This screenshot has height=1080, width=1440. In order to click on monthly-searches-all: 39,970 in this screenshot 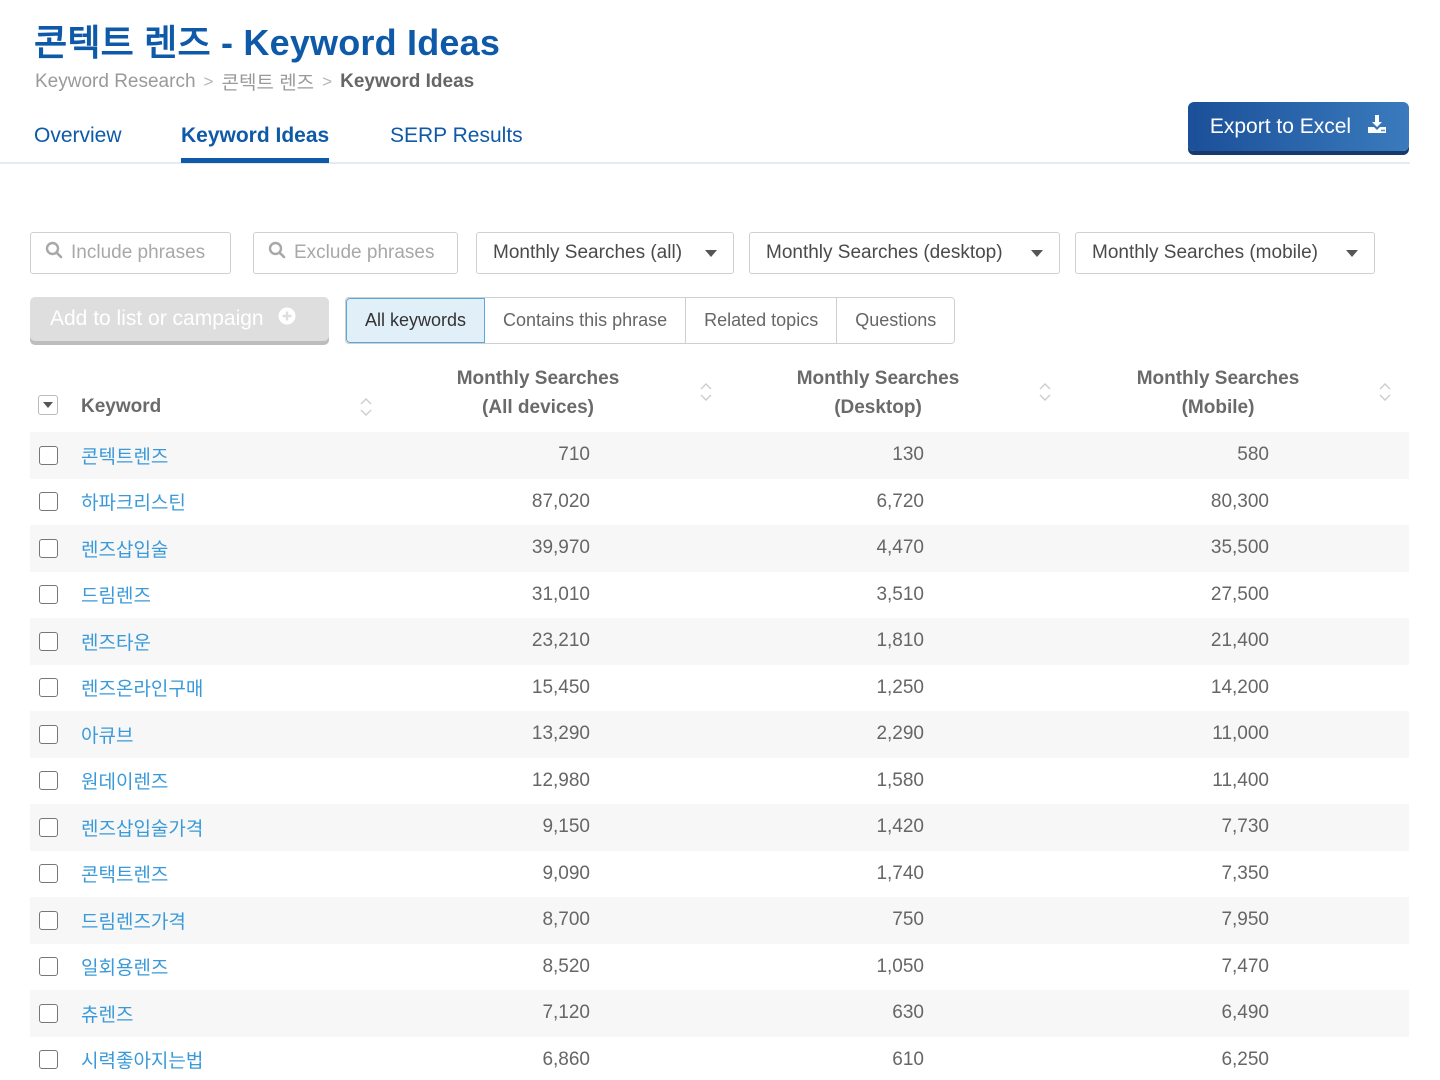, I will do `click(560, 548)`.